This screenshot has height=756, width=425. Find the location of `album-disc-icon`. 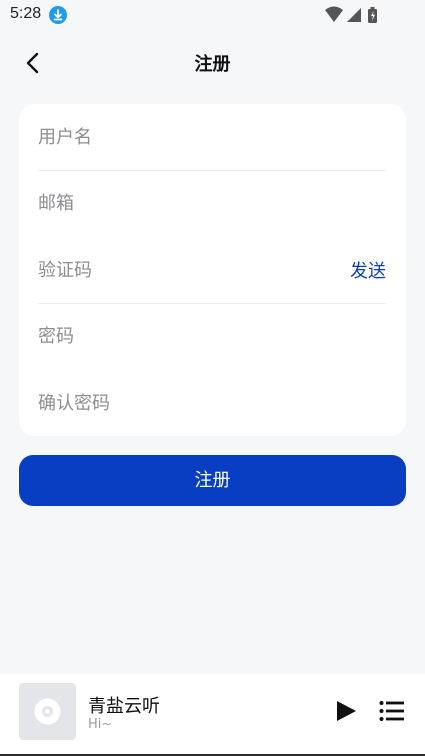

album-disc-icon is located at coordinates (47, 711).